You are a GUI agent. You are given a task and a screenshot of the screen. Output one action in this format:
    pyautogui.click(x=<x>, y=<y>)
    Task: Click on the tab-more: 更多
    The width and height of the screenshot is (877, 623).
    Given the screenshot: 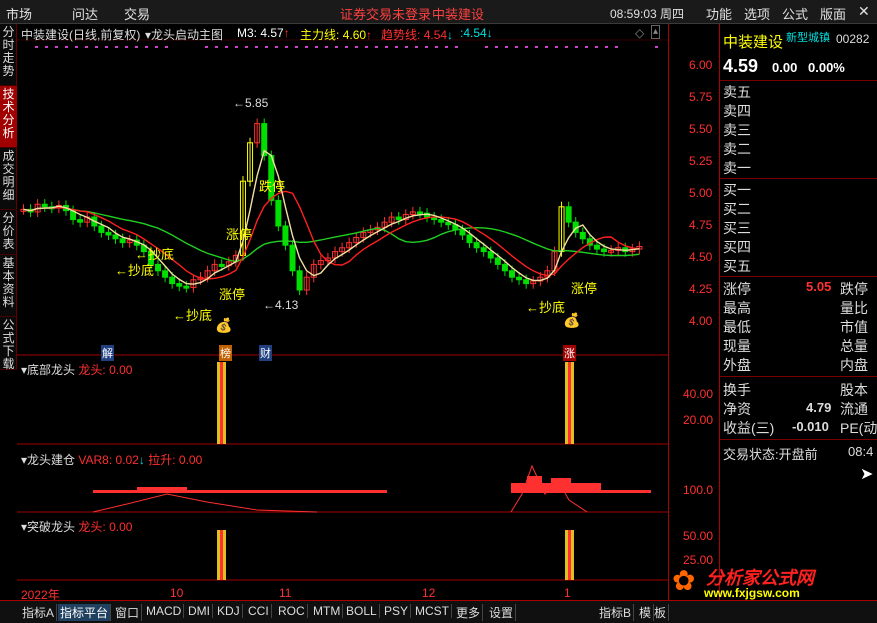 What is the action you would take?
    pyautogui.click(x=469, y=612)
    